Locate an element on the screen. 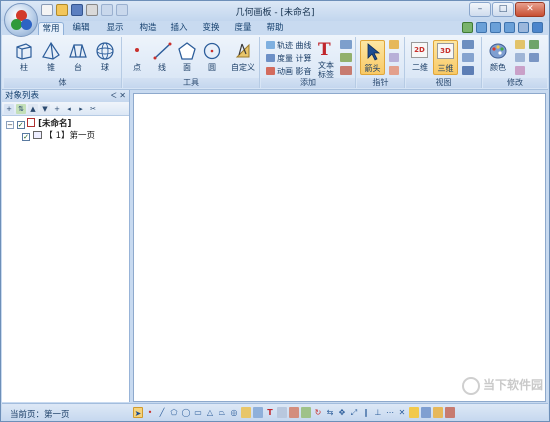  text-label-button: T 文本 标签 is located at coordinates (326, 59).